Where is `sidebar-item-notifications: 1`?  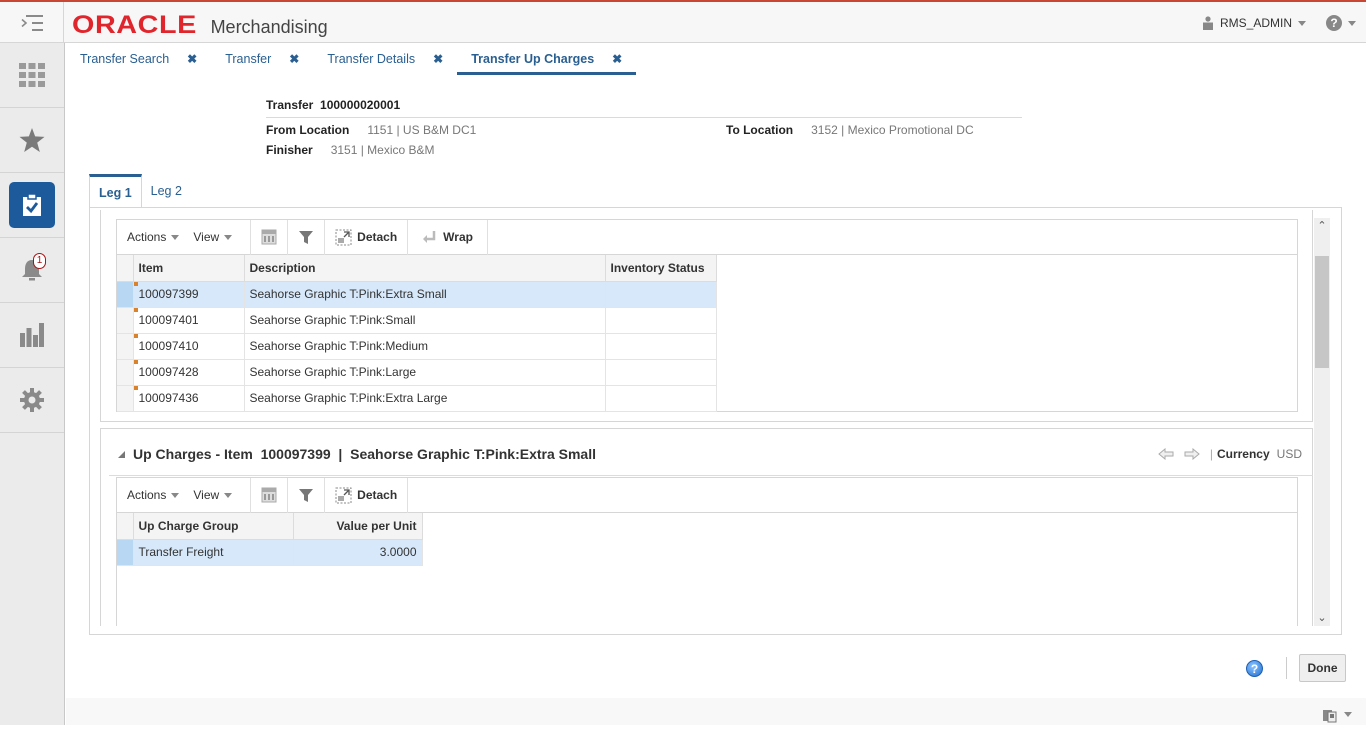
sidebar-item-notifications: 1 is located at coordinates (32, 270).